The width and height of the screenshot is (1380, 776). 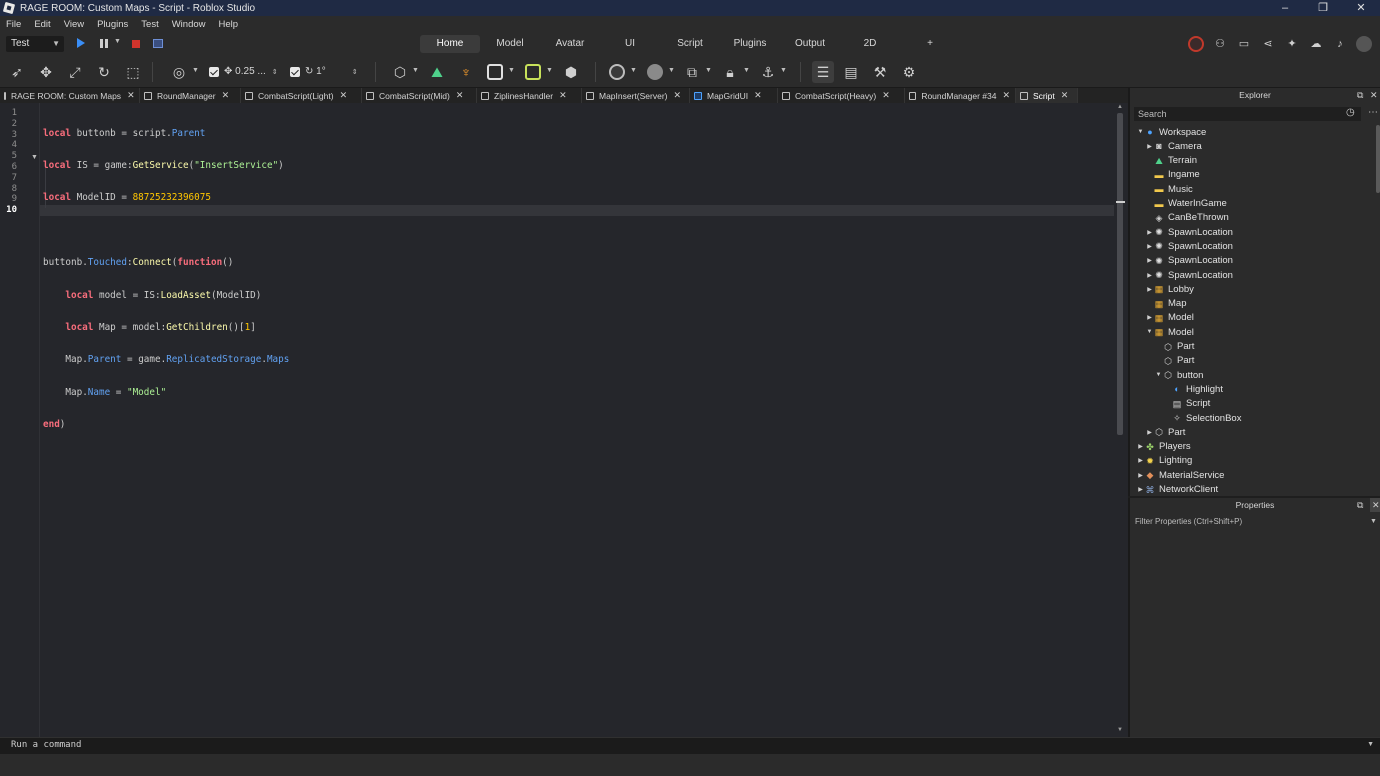 I want to click on tab-model: Model, so click(x=510, y=44).